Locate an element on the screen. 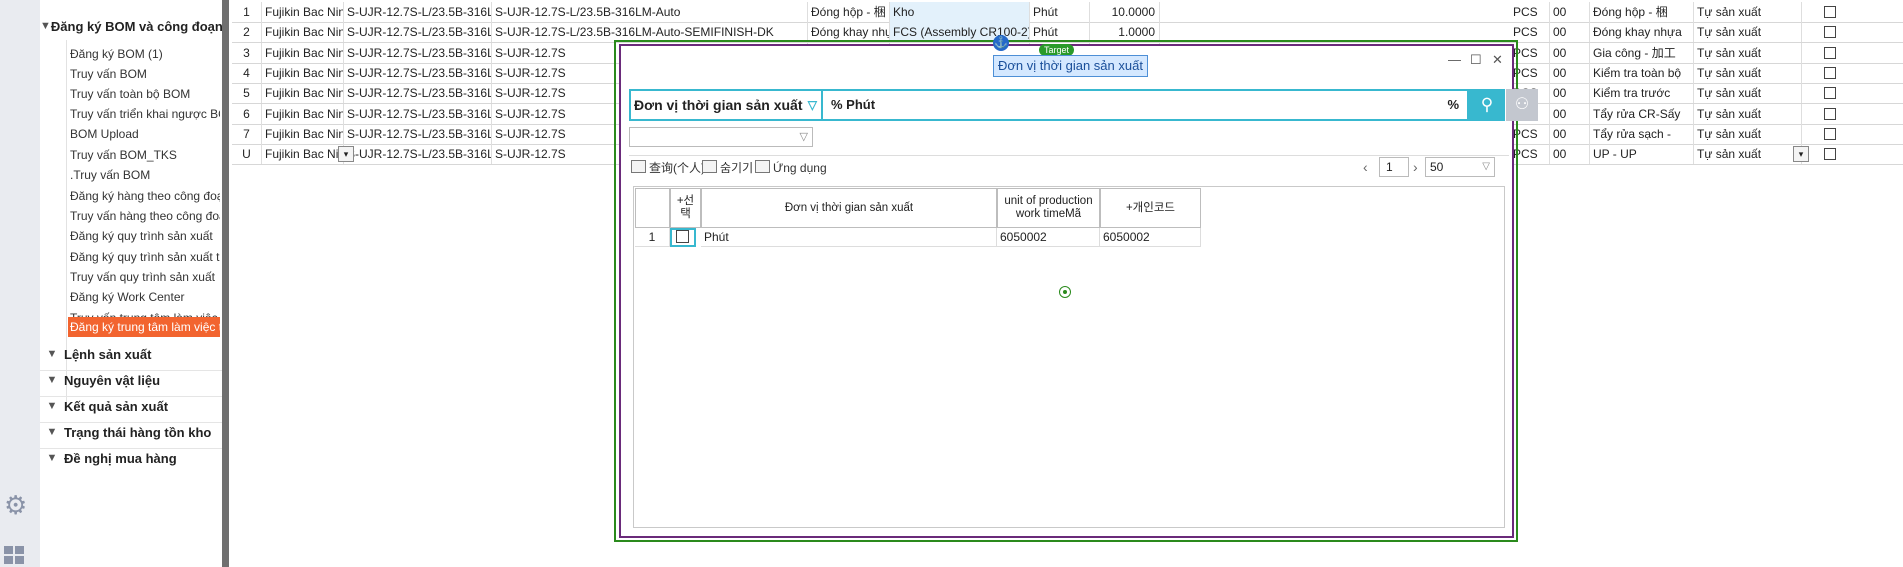  bg-cell-no: 7 is located at coordinates (247, 133).